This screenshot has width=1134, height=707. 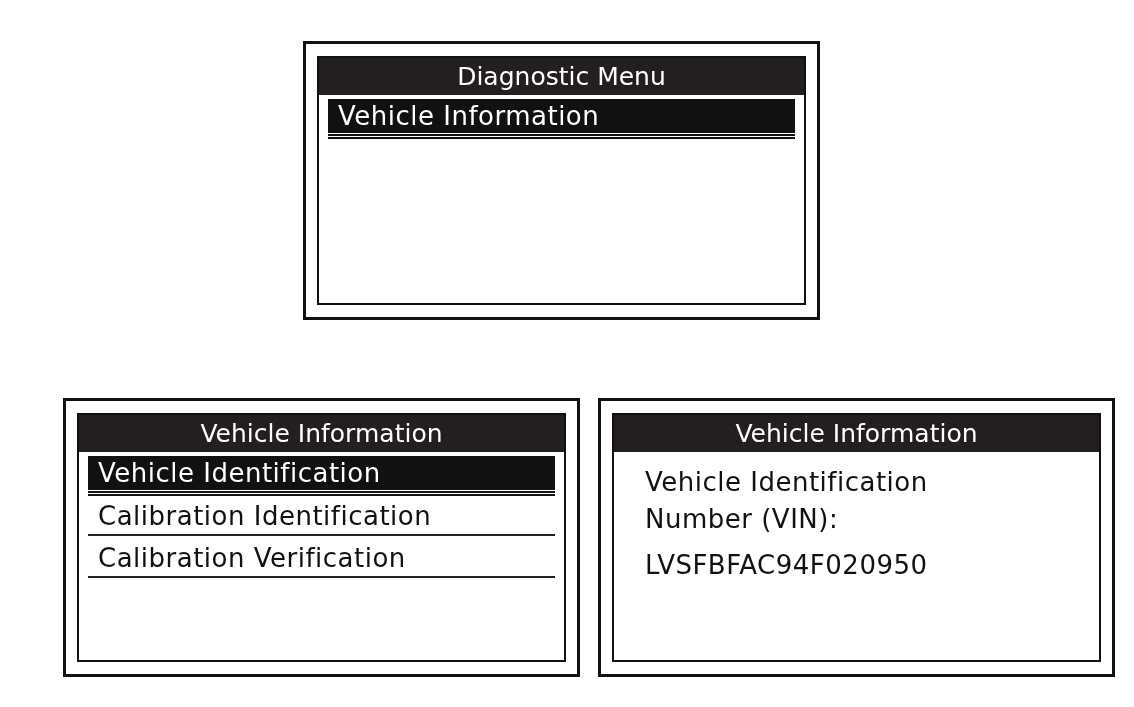 What do you see at coordinates (561, 76) in the screenshot?
I see `screen-title: Diagnostic Menu` at bounding box center [561, 76].